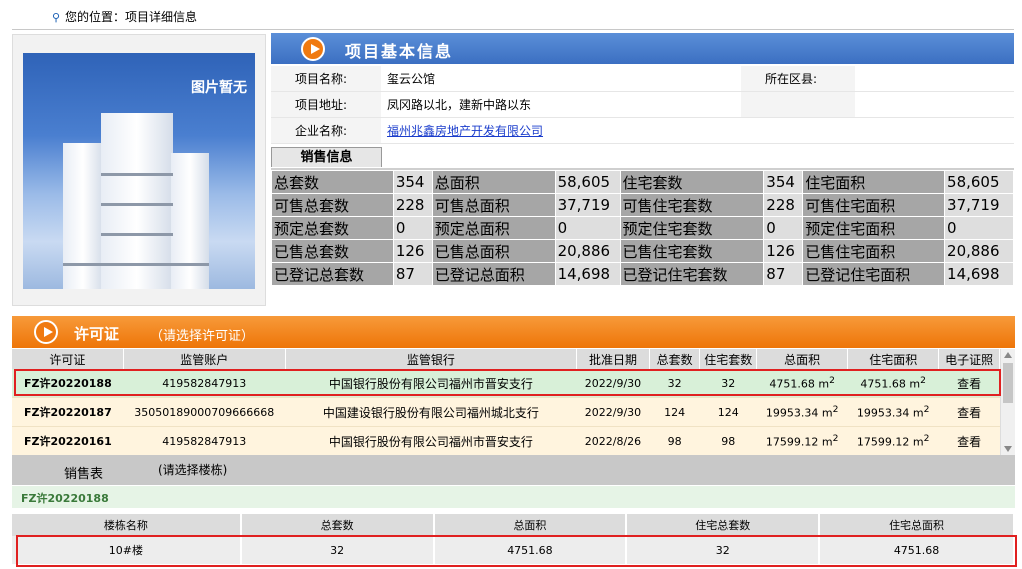 Image resolution: width=1022 pixels, height=569 pixels. What do you see at coordinates (493, 205) in the screenshot?
I see `sales-key: 可售总面积` at bounding box center [493, 205].